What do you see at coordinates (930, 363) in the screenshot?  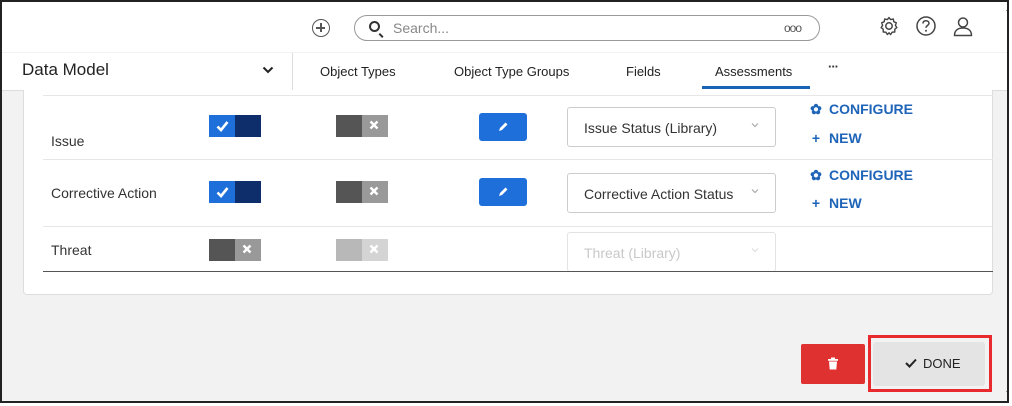 I see `highlight-box` at bounding box center [930, 363].